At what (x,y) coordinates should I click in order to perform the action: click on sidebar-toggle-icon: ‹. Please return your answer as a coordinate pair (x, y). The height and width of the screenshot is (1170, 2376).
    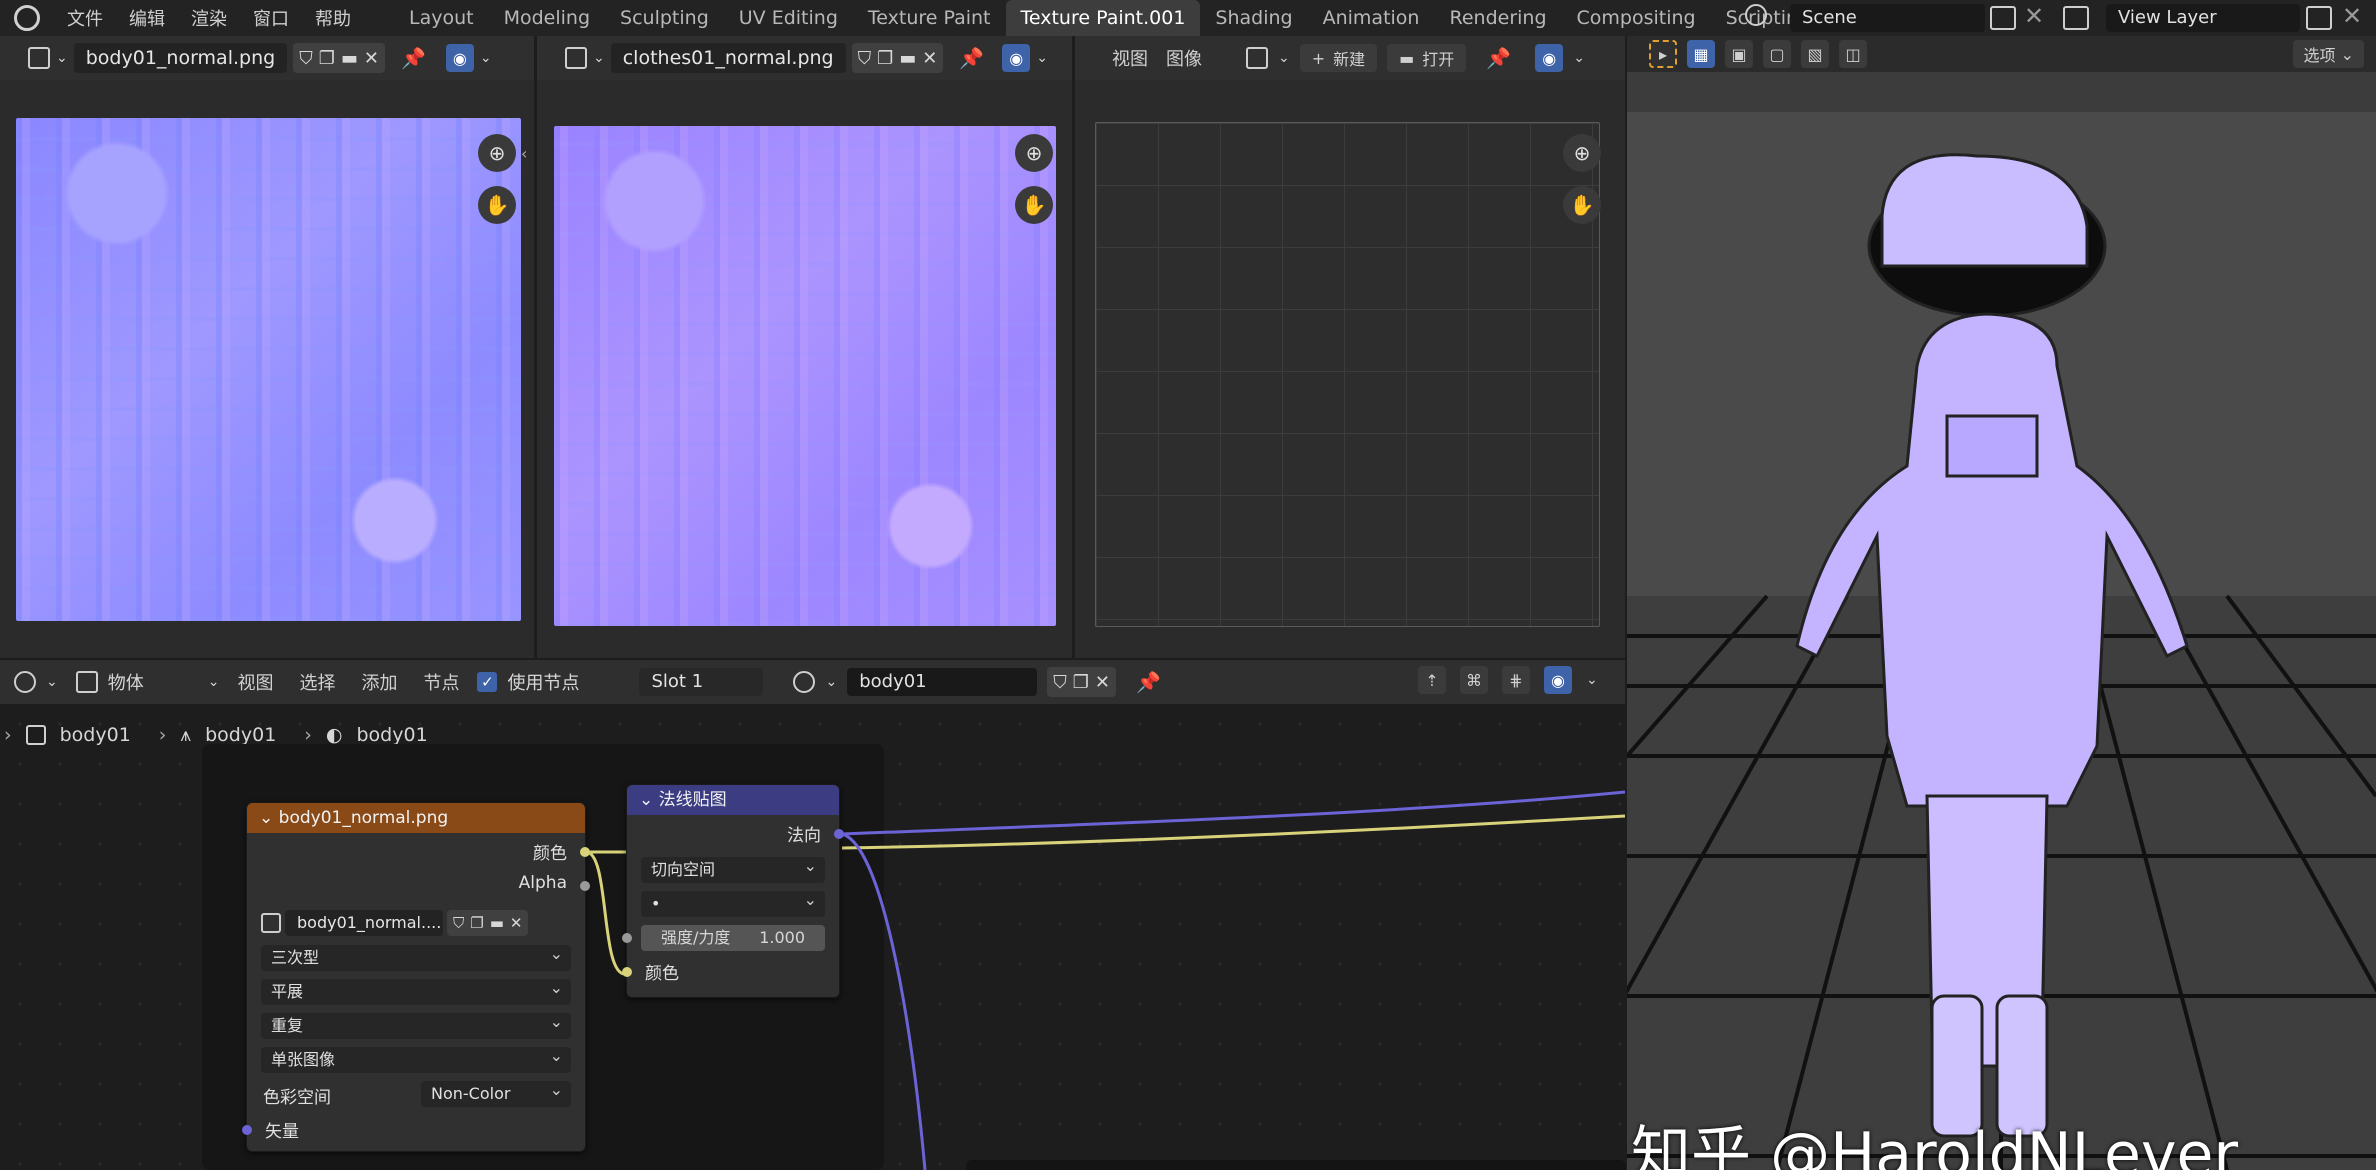
    Looking at the image, I should click on (524, 153).